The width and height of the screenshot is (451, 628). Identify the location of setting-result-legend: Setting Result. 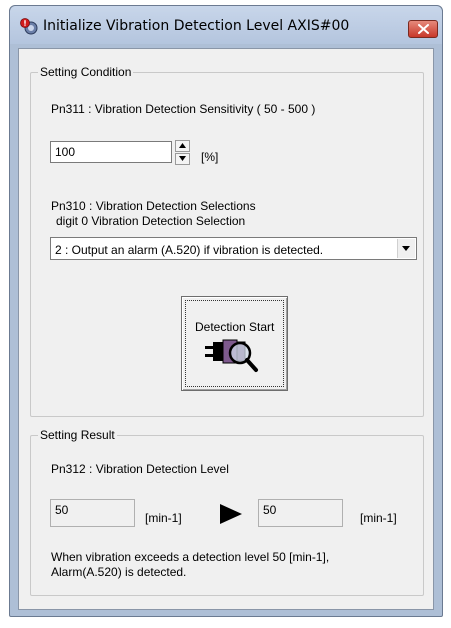
(77, 435).